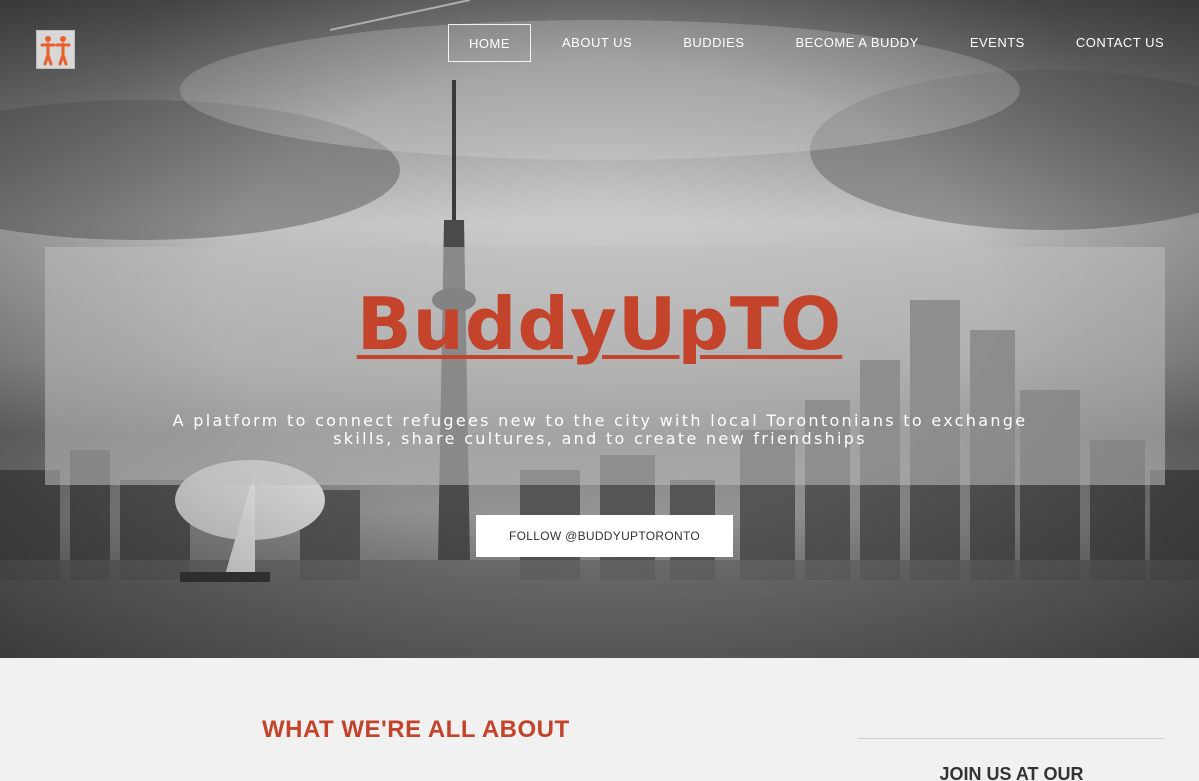 The height and width of the screenshot is (781, 1199). I want to click on two-people-logo-icon, so click(55, 51).